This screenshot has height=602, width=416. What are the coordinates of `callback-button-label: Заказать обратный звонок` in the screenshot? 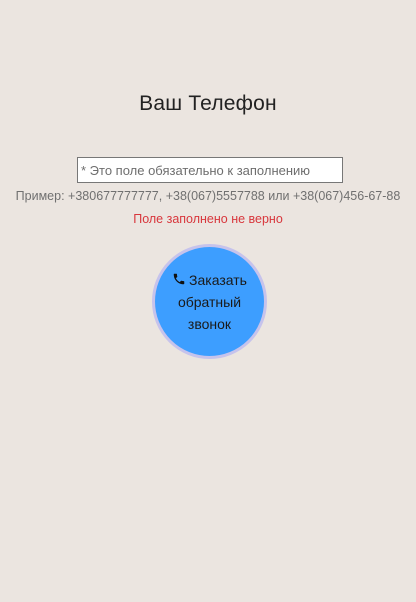 It's located at (212, 301).